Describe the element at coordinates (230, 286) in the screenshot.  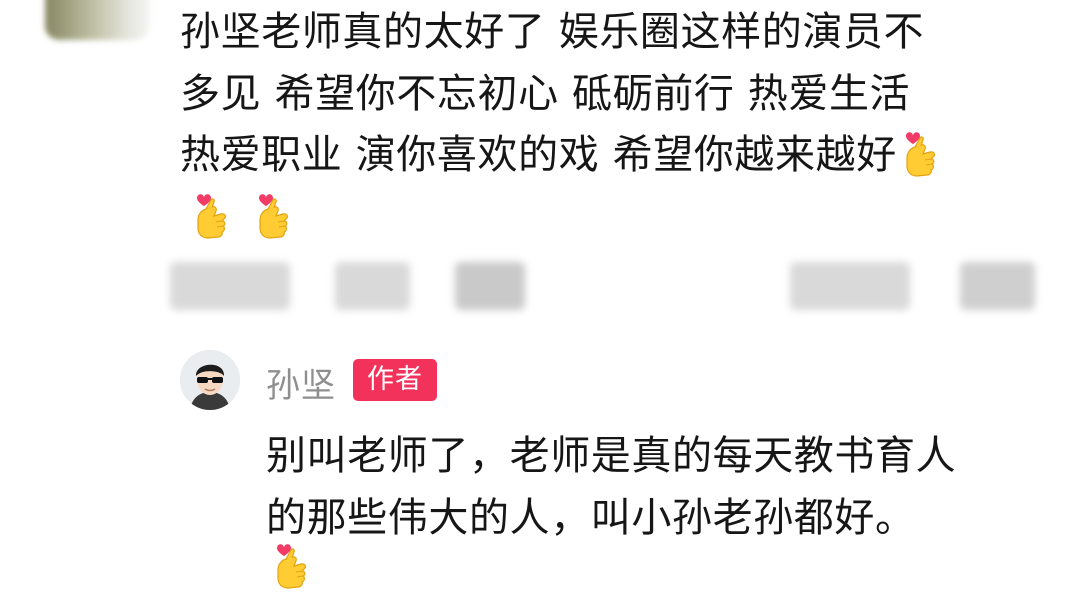
I see `blurred-timestamp` at that location.